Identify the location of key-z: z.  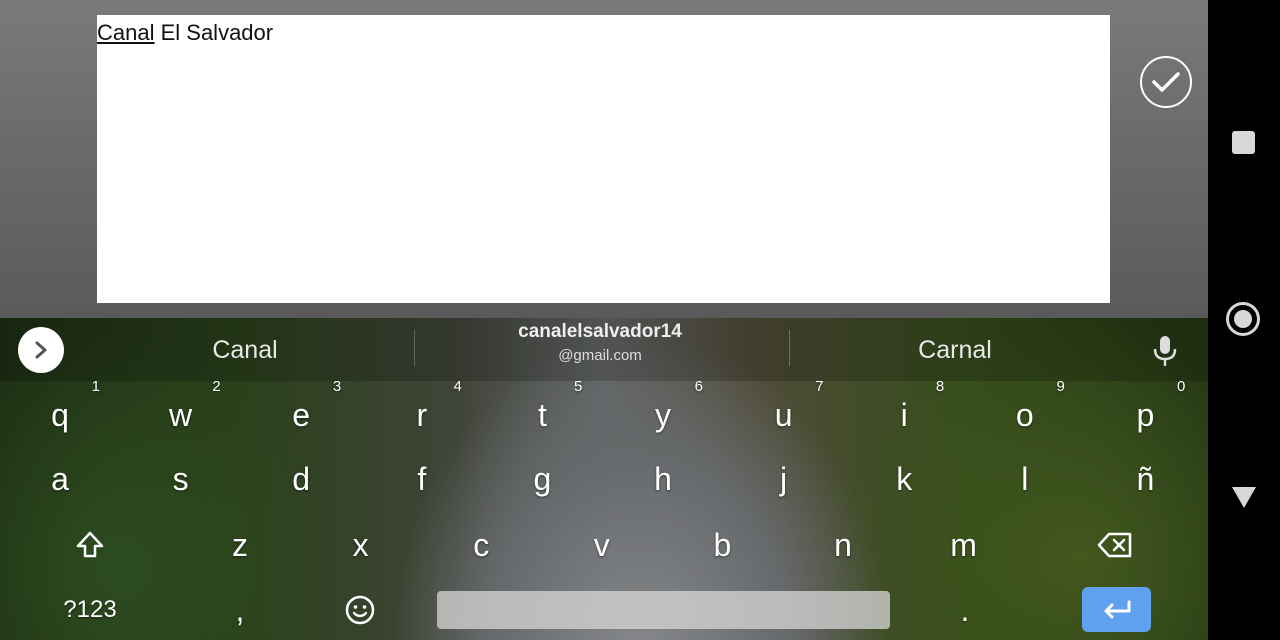
(240, 545).